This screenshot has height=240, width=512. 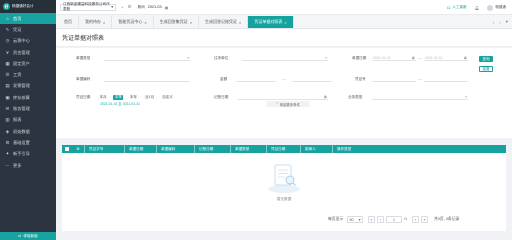 I want to click on business-type-select: ▾, so click(x=420, y=97).